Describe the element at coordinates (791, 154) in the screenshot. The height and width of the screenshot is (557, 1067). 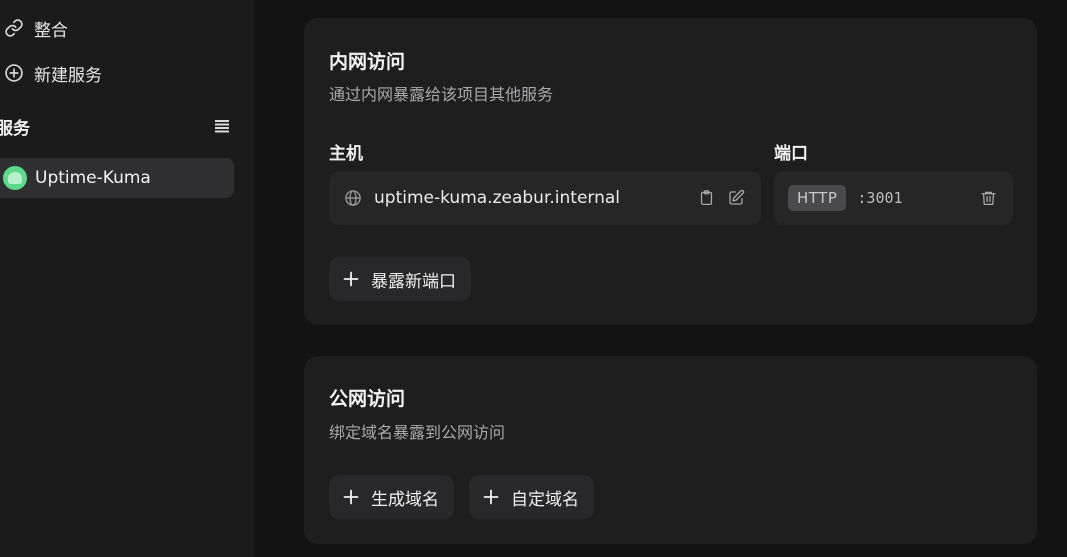
I see `port-column-label: 端口` at that location.